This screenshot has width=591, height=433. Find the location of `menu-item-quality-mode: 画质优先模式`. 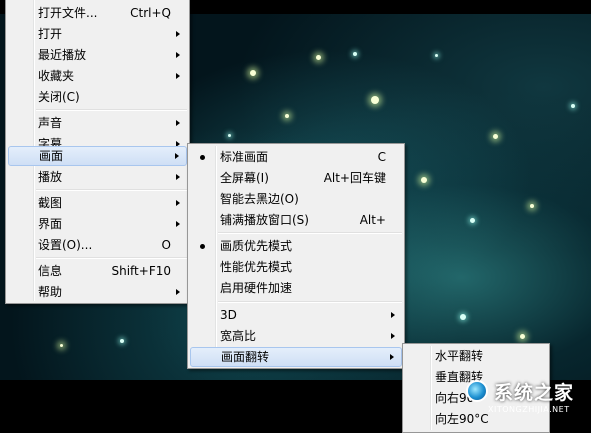

menu-item-quality-mode: 画质优先模式 is located at coordinates (296, 246).